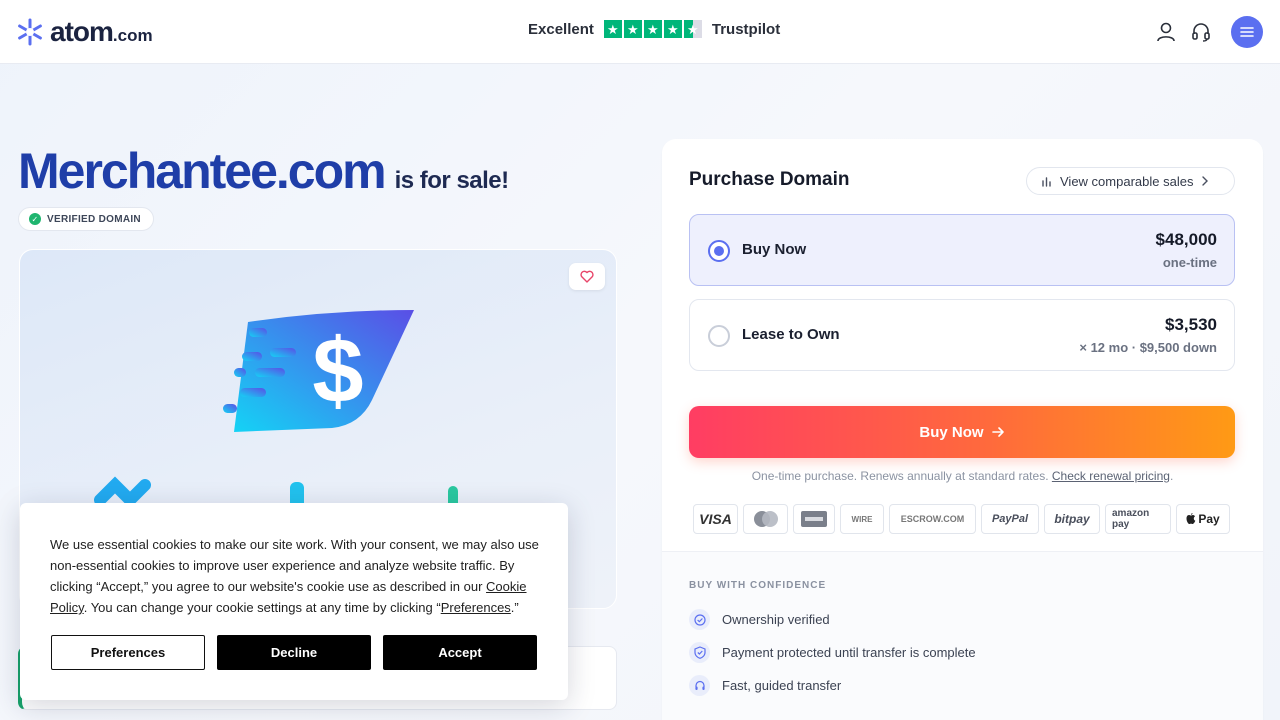  I want to click on arrow-right-icon, so click(997, 432).